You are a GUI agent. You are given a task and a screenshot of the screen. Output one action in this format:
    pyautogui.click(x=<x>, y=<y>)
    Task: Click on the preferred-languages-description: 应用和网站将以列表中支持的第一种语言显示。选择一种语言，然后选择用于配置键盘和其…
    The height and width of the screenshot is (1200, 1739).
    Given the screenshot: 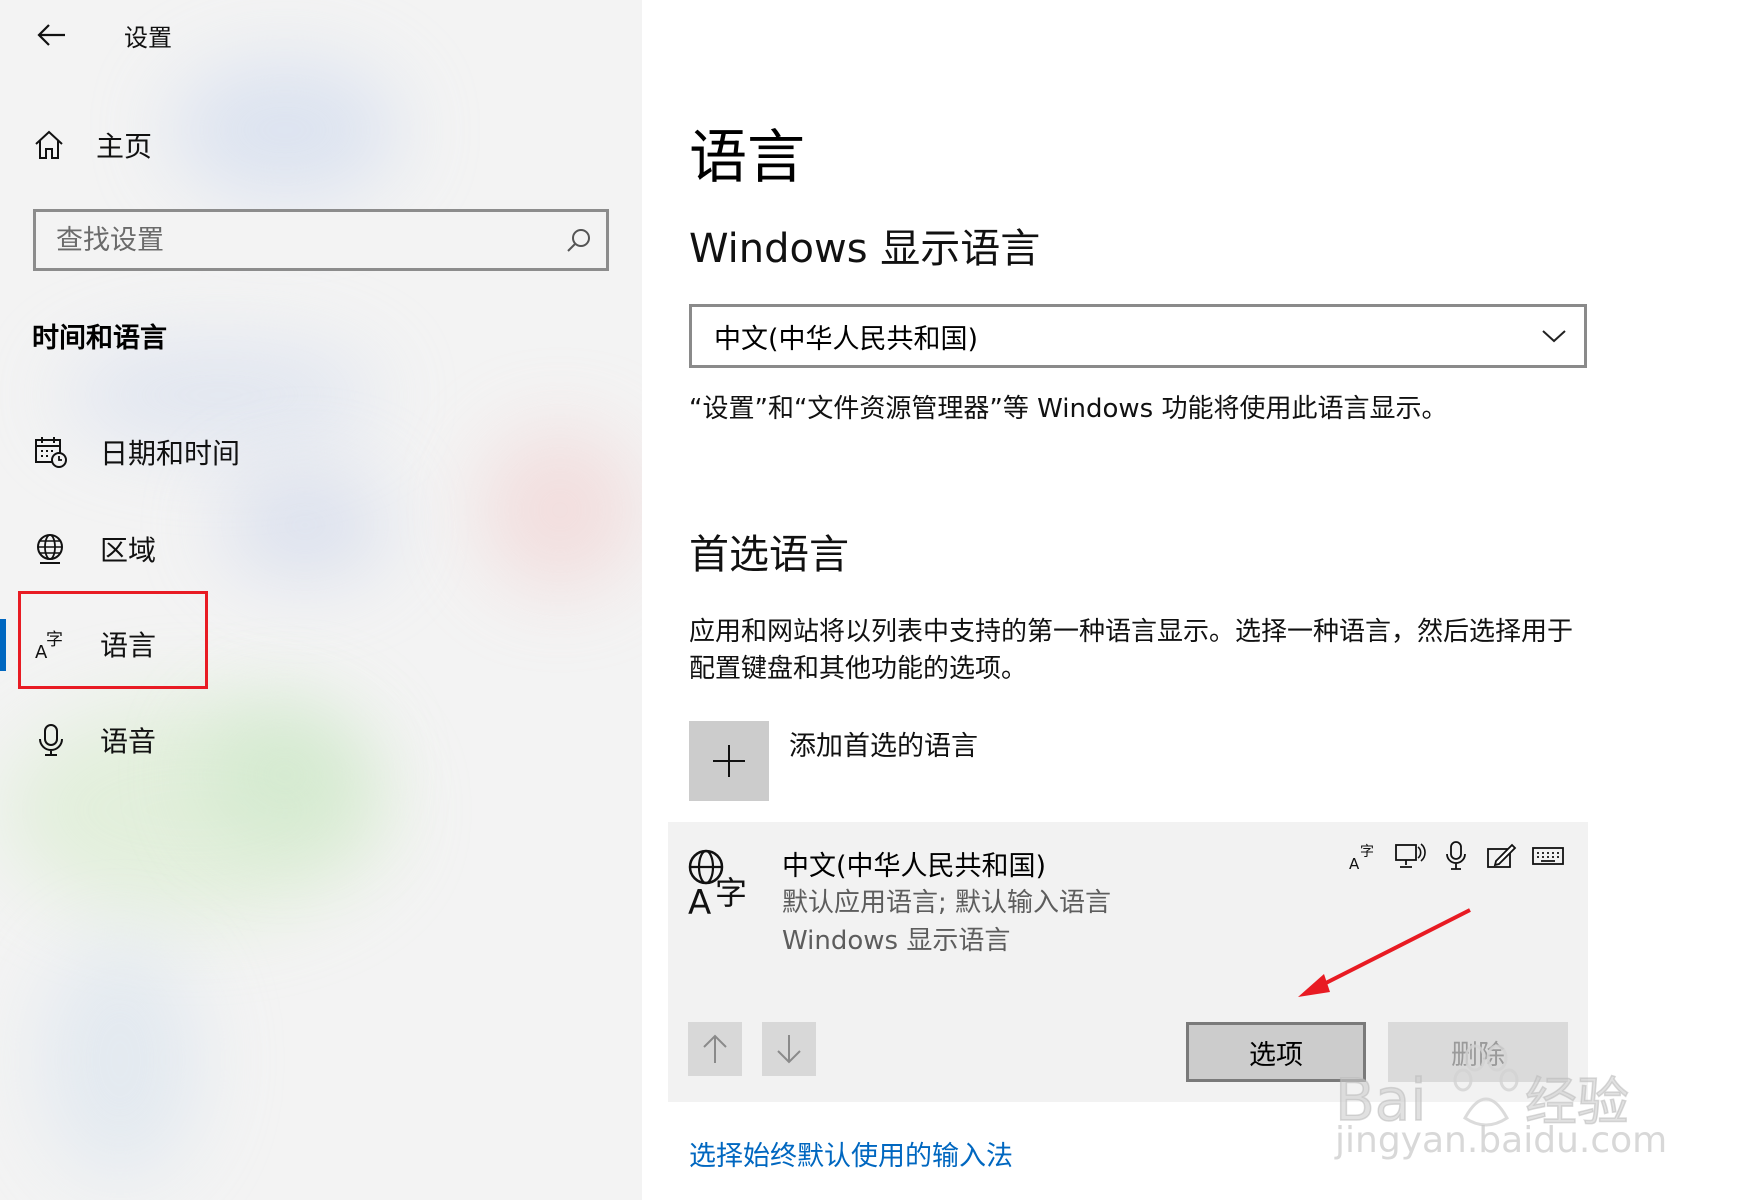 What is the action you would take?
    pyautogui.click(x=1131, y=650)
    